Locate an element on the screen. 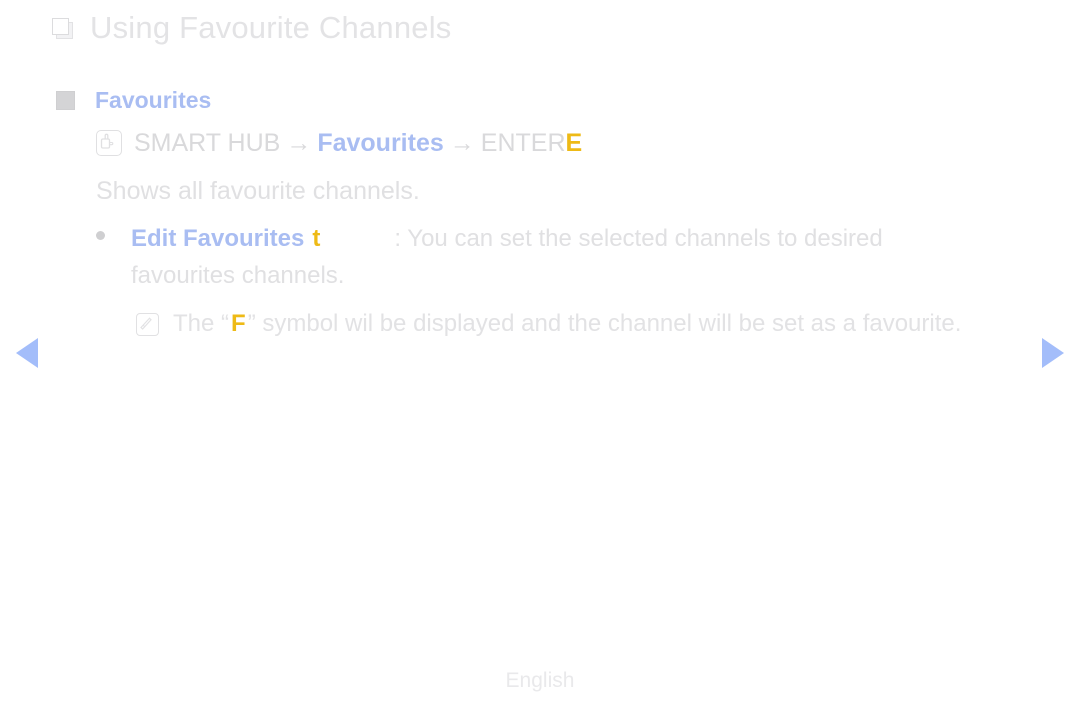  menu-path-row: SMART HUB → Favourites → ENTERE is located at coordinates (339, 143).